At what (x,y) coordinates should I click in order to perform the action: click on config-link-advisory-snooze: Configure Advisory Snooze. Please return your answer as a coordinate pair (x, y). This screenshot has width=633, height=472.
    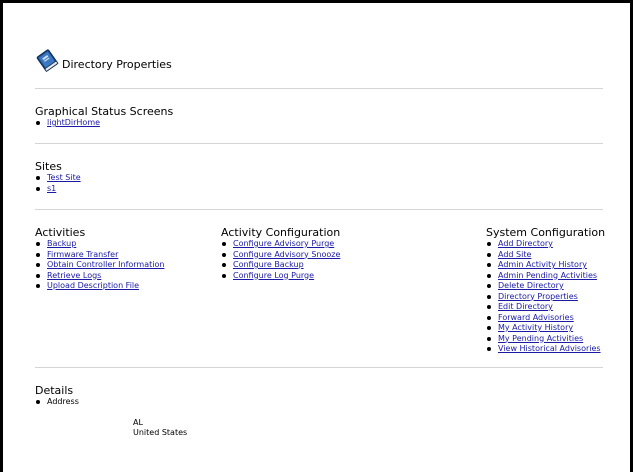
    Looking at the image, I should click on (286, 254).